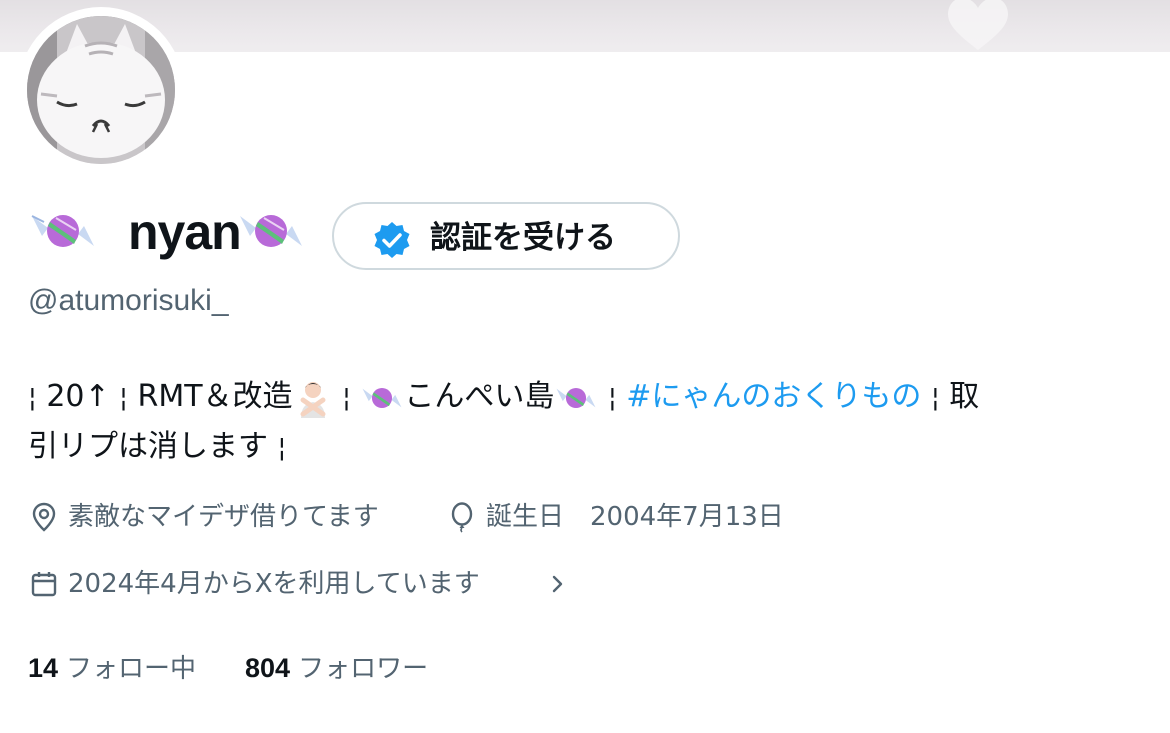 The image size is (1170, 733). Describe the element at coordinates (978, 25) in the screenshot. I see `heart-decoration-icon` at that location.